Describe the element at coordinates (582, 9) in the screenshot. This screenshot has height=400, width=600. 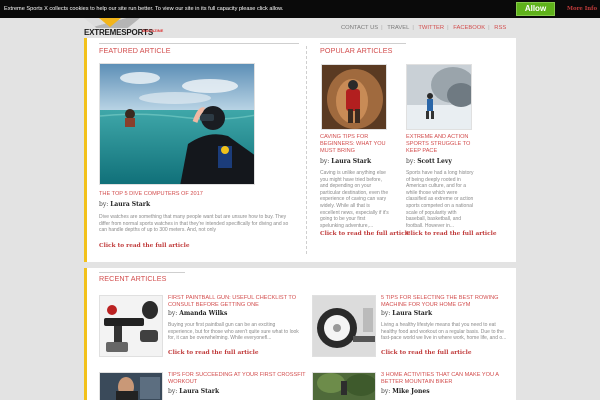
I see `more-info-link: More Info` at that location.